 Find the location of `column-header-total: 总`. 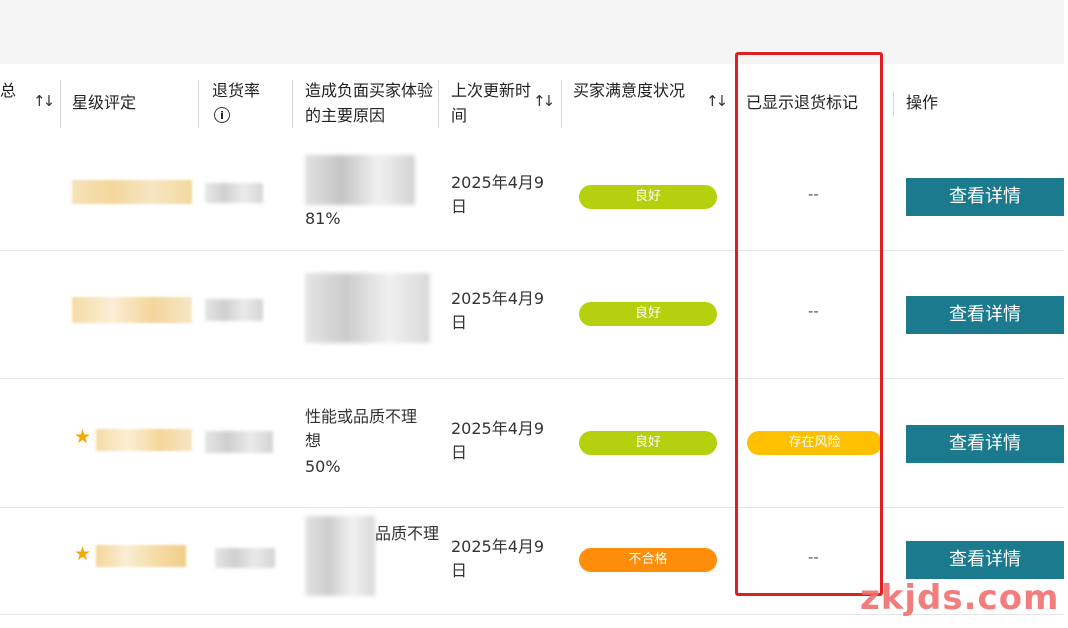

column-header-total: 总 is located at coordinates (8, 90).